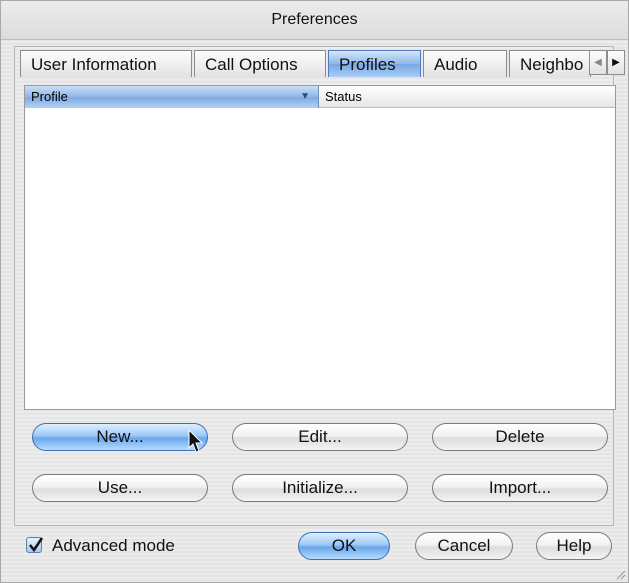  Describe the element at coordinates (598, 62) in the screenshot. I see `tab-scroll-left-icon: ◀` at that location.